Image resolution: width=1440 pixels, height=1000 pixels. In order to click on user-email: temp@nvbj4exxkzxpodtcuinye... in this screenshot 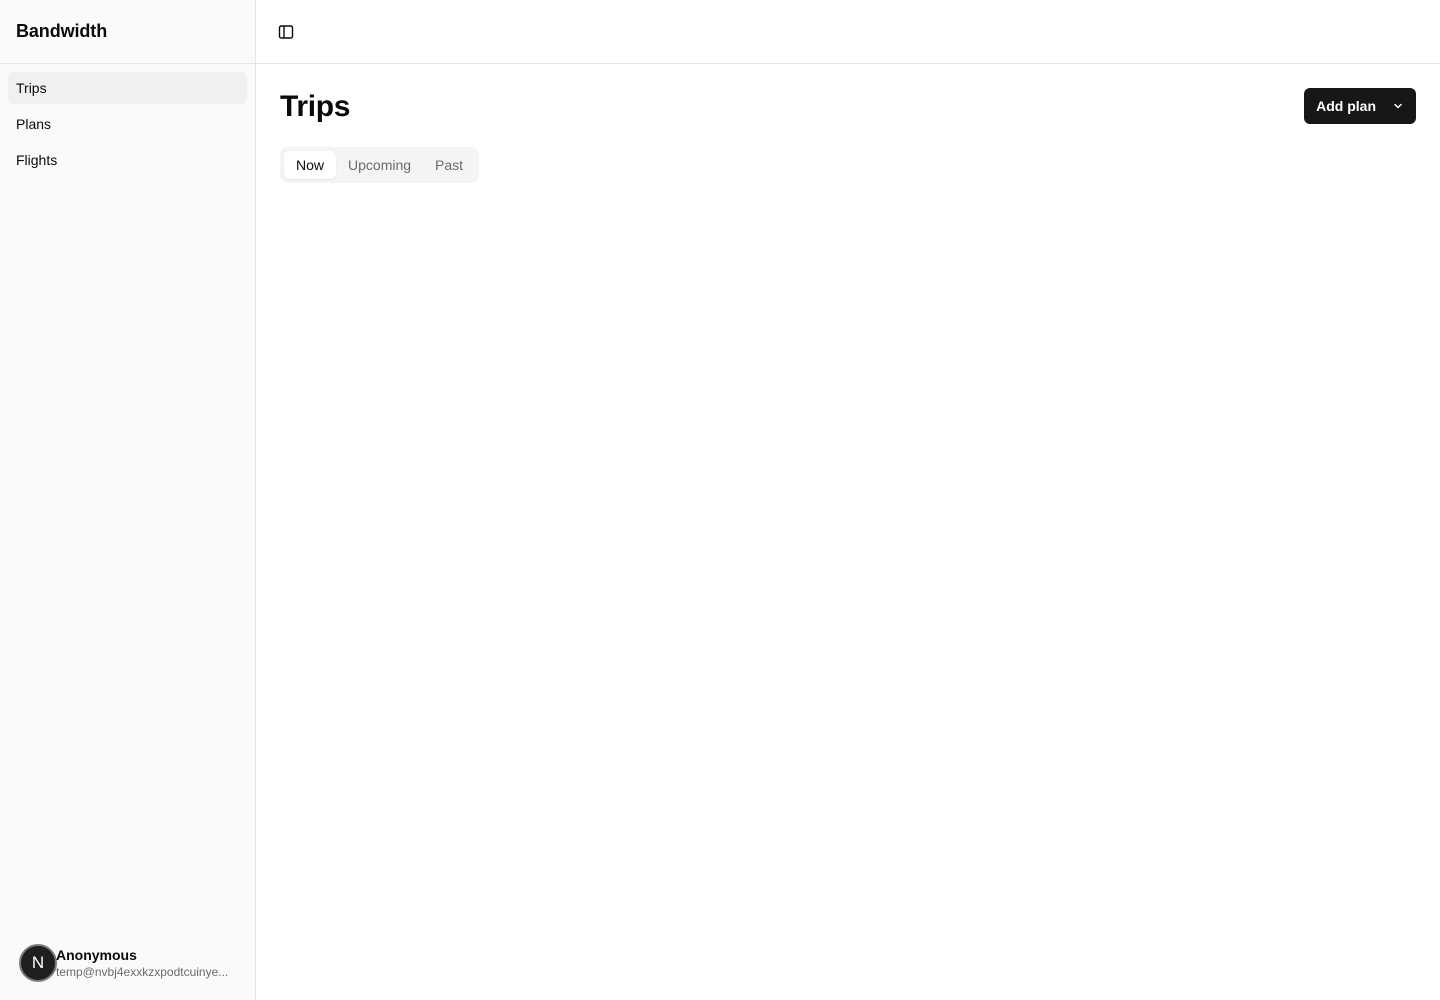, I will do `click(142, 971)`.